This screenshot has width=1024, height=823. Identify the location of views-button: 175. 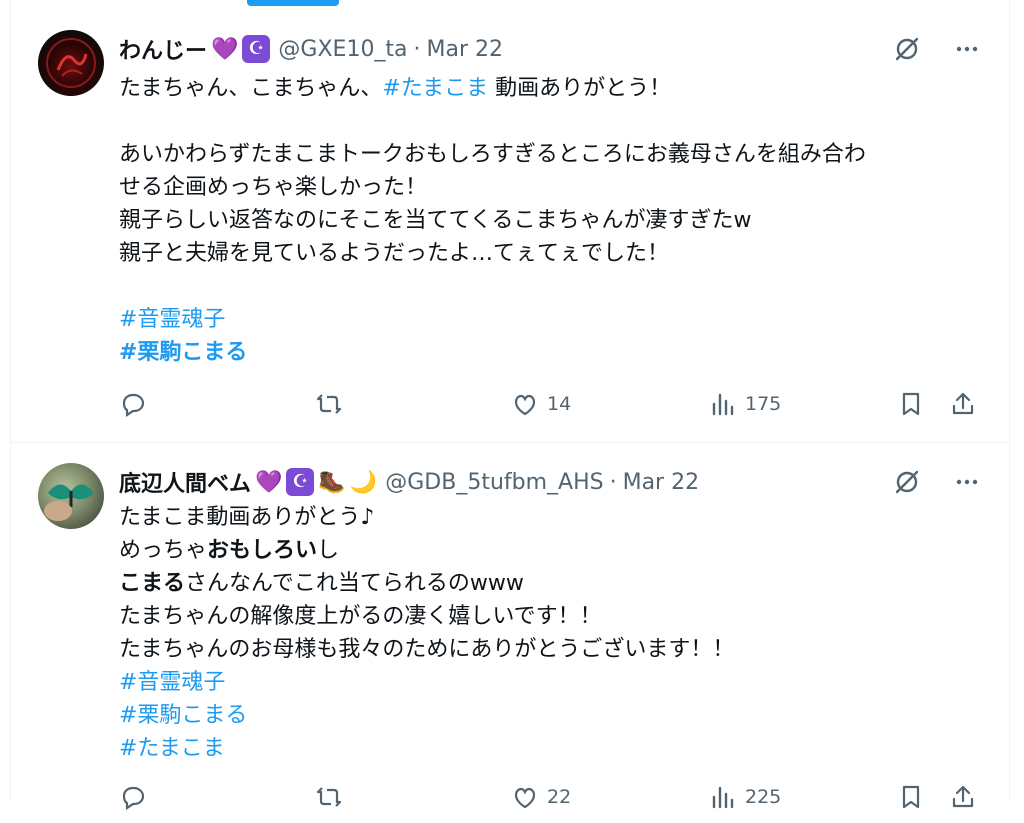
(745, 404).